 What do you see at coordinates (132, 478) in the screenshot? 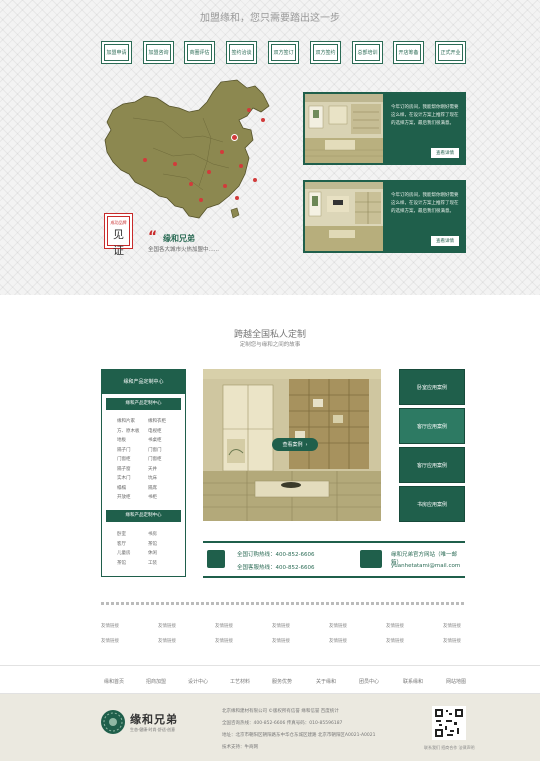
I see `category-item: 实木门` at bounding box center [132, 478].